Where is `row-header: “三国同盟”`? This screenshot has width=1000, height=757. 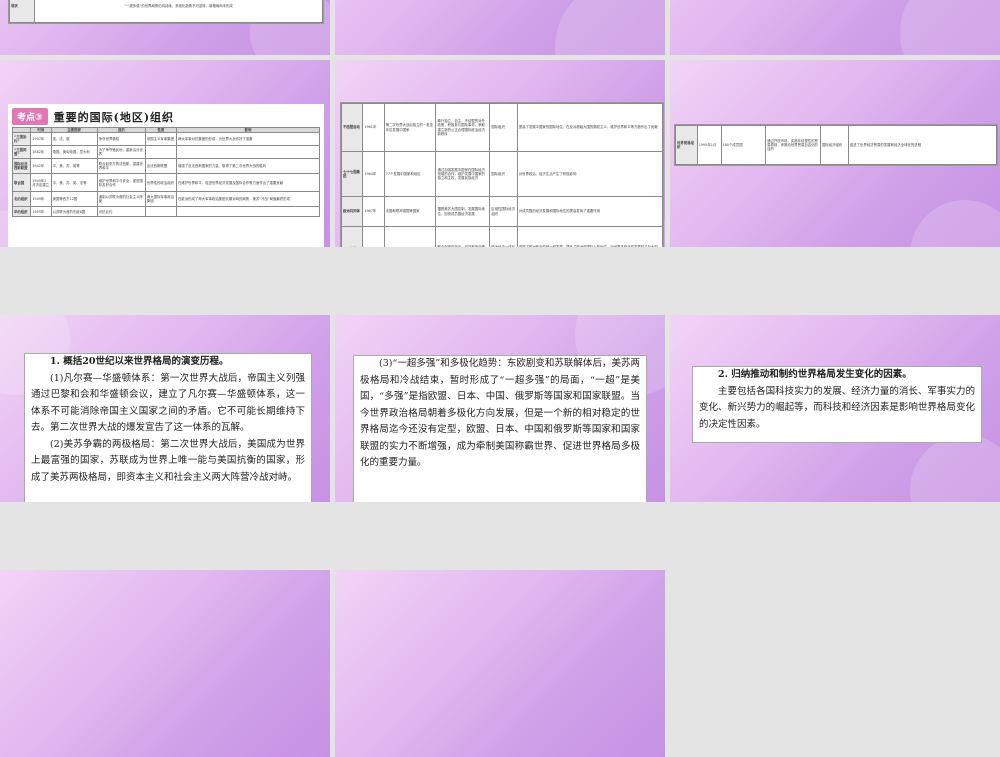
row-header: “三国同盟” is located at coordinates (21, 152).